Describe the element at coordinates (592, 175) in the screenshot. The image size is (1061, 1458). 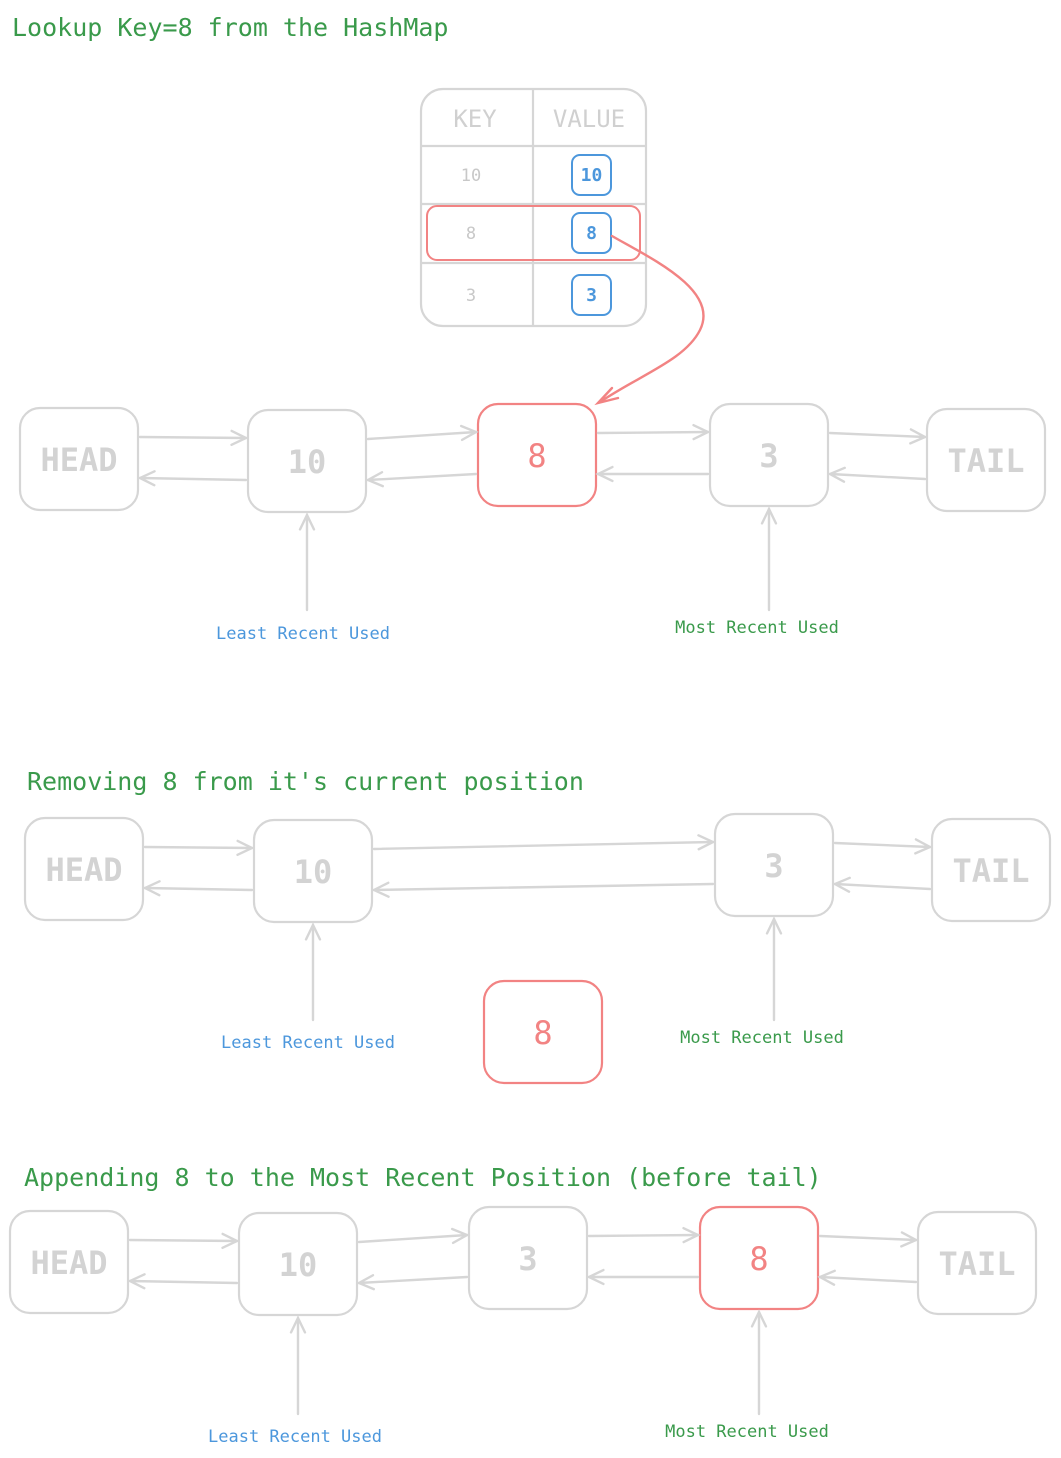
I see `hashmap-value: 10` at that location.